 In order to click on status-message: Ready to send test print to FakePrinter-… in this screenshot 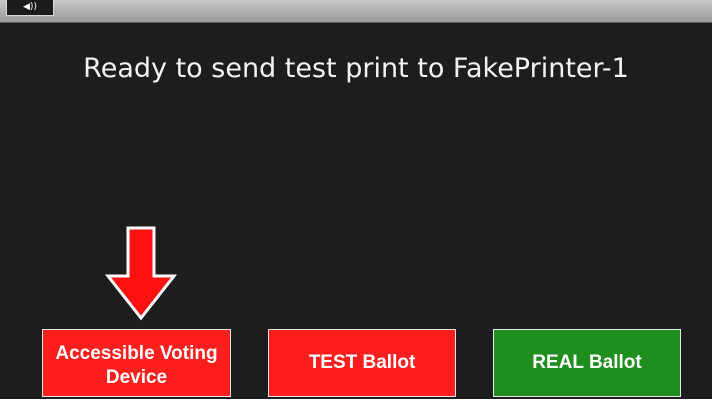, I will do `click(356, 68)`.